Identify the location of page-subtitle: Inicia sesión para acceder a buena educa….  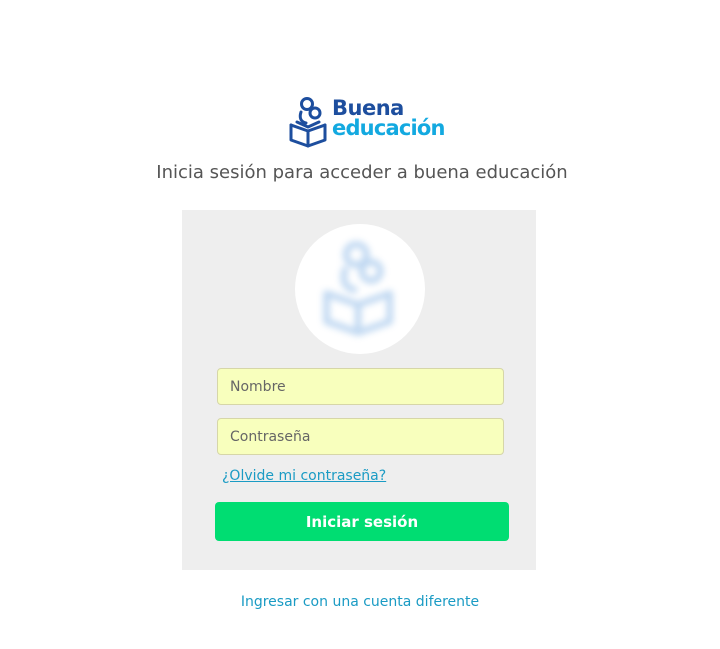
(362, 172).